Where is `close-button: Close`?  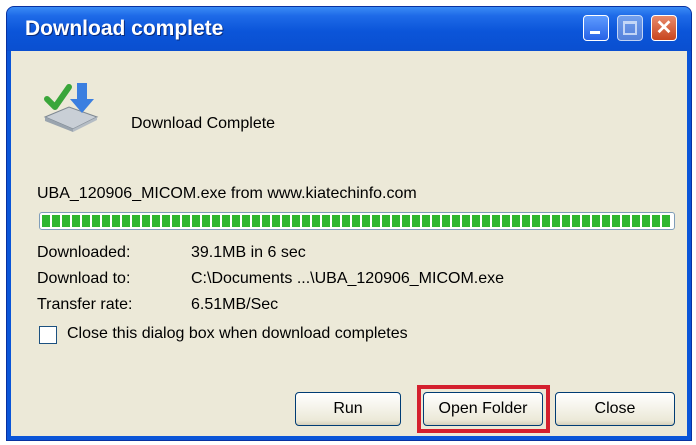
close-button: Close is located at coordinates (615, 409).